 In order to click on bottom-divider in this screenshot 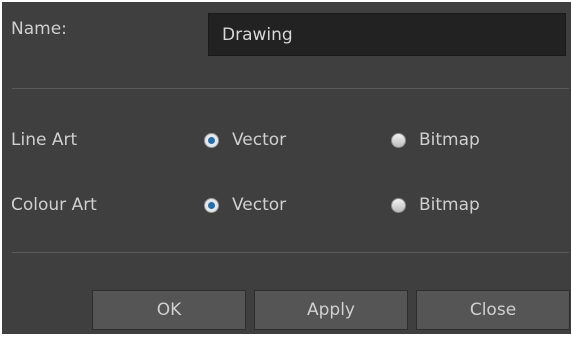, I will do `click(290, 252)`.